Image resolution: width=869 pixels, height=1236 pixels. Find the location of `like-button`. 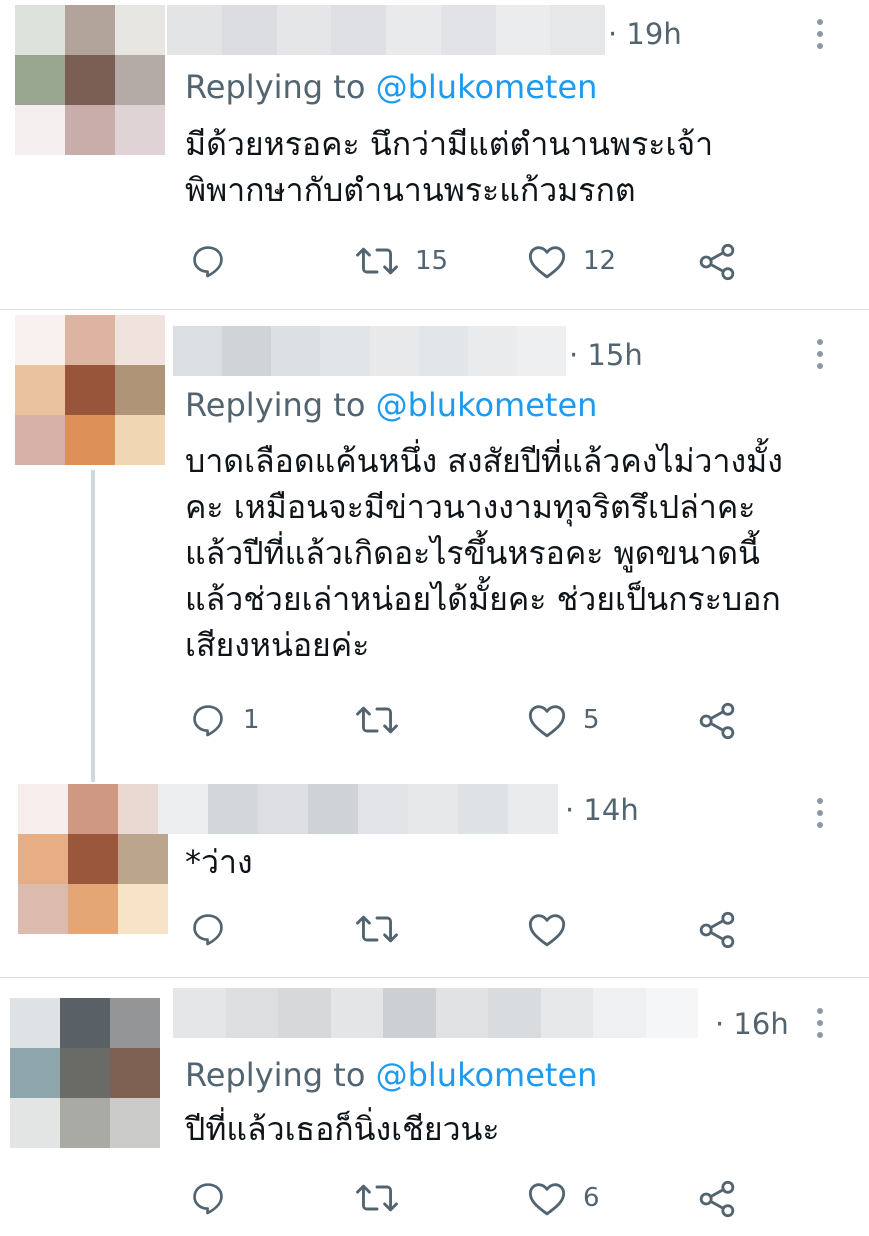

like-button is located at coordinates (555, 929).